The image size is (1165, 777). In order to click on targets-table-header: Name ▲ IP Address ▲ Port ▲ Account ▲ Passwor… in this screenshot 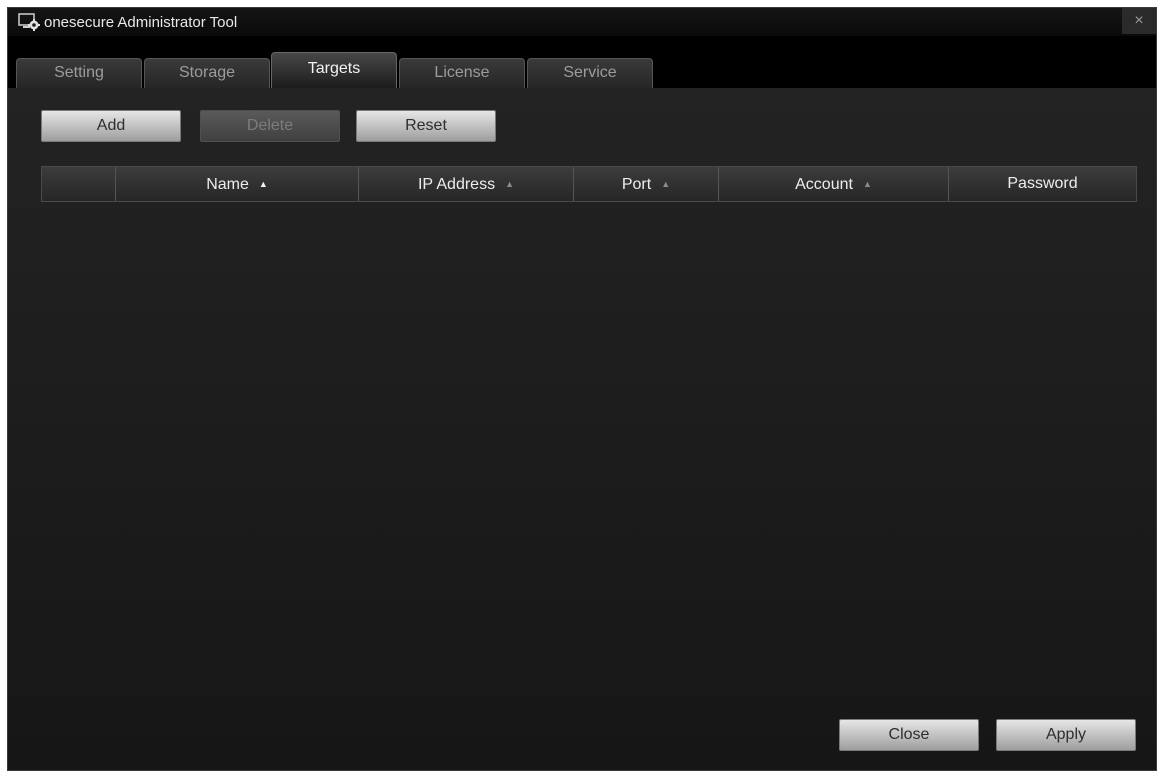, I will do `click(589, 184)`.